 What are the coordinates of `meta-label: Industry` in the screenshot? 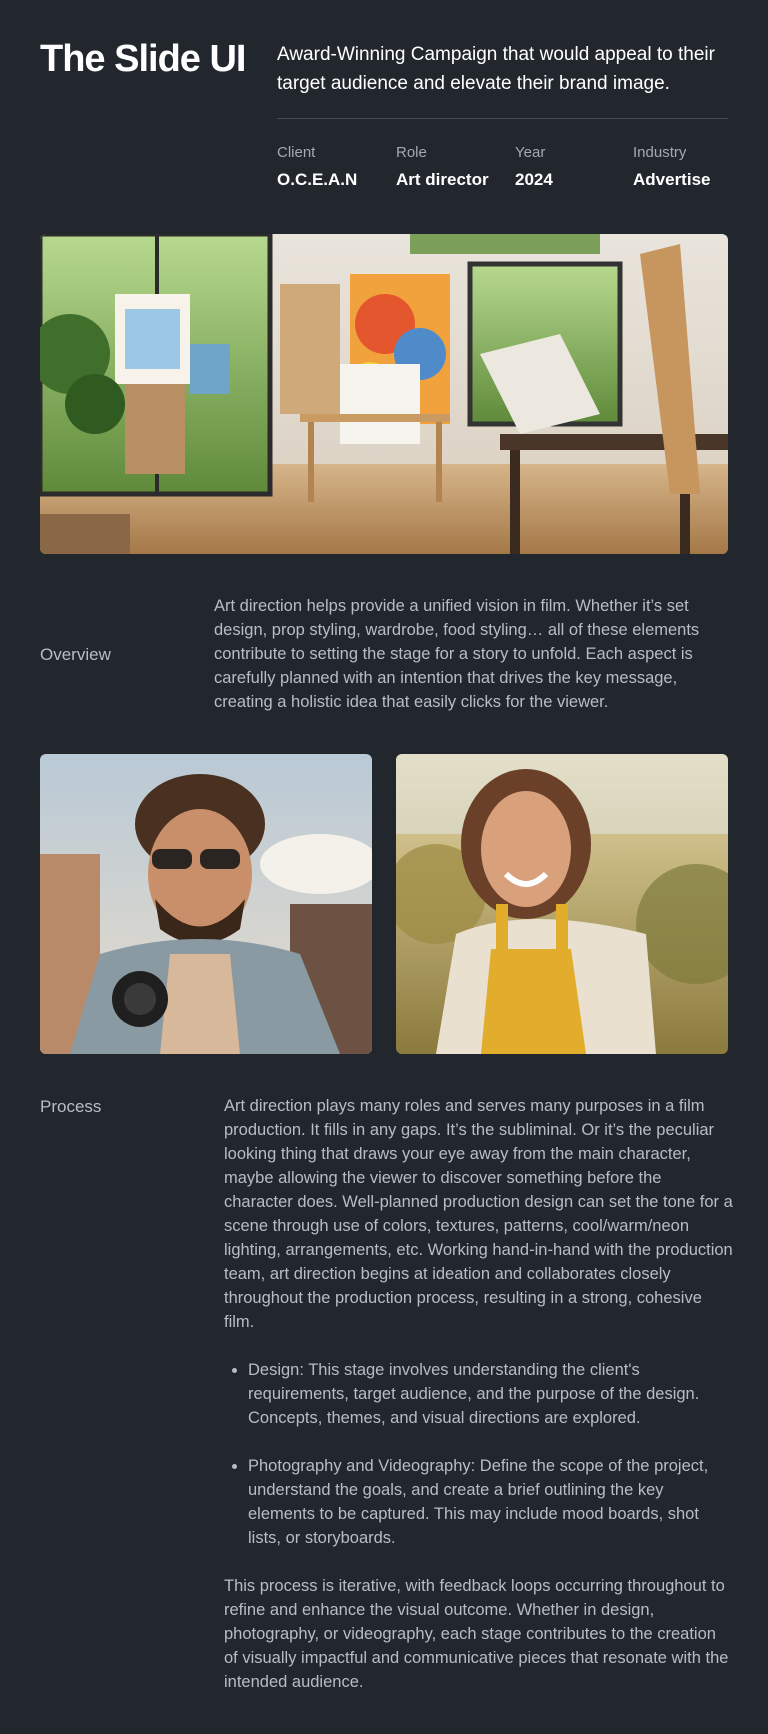 It's located at (660, 152).